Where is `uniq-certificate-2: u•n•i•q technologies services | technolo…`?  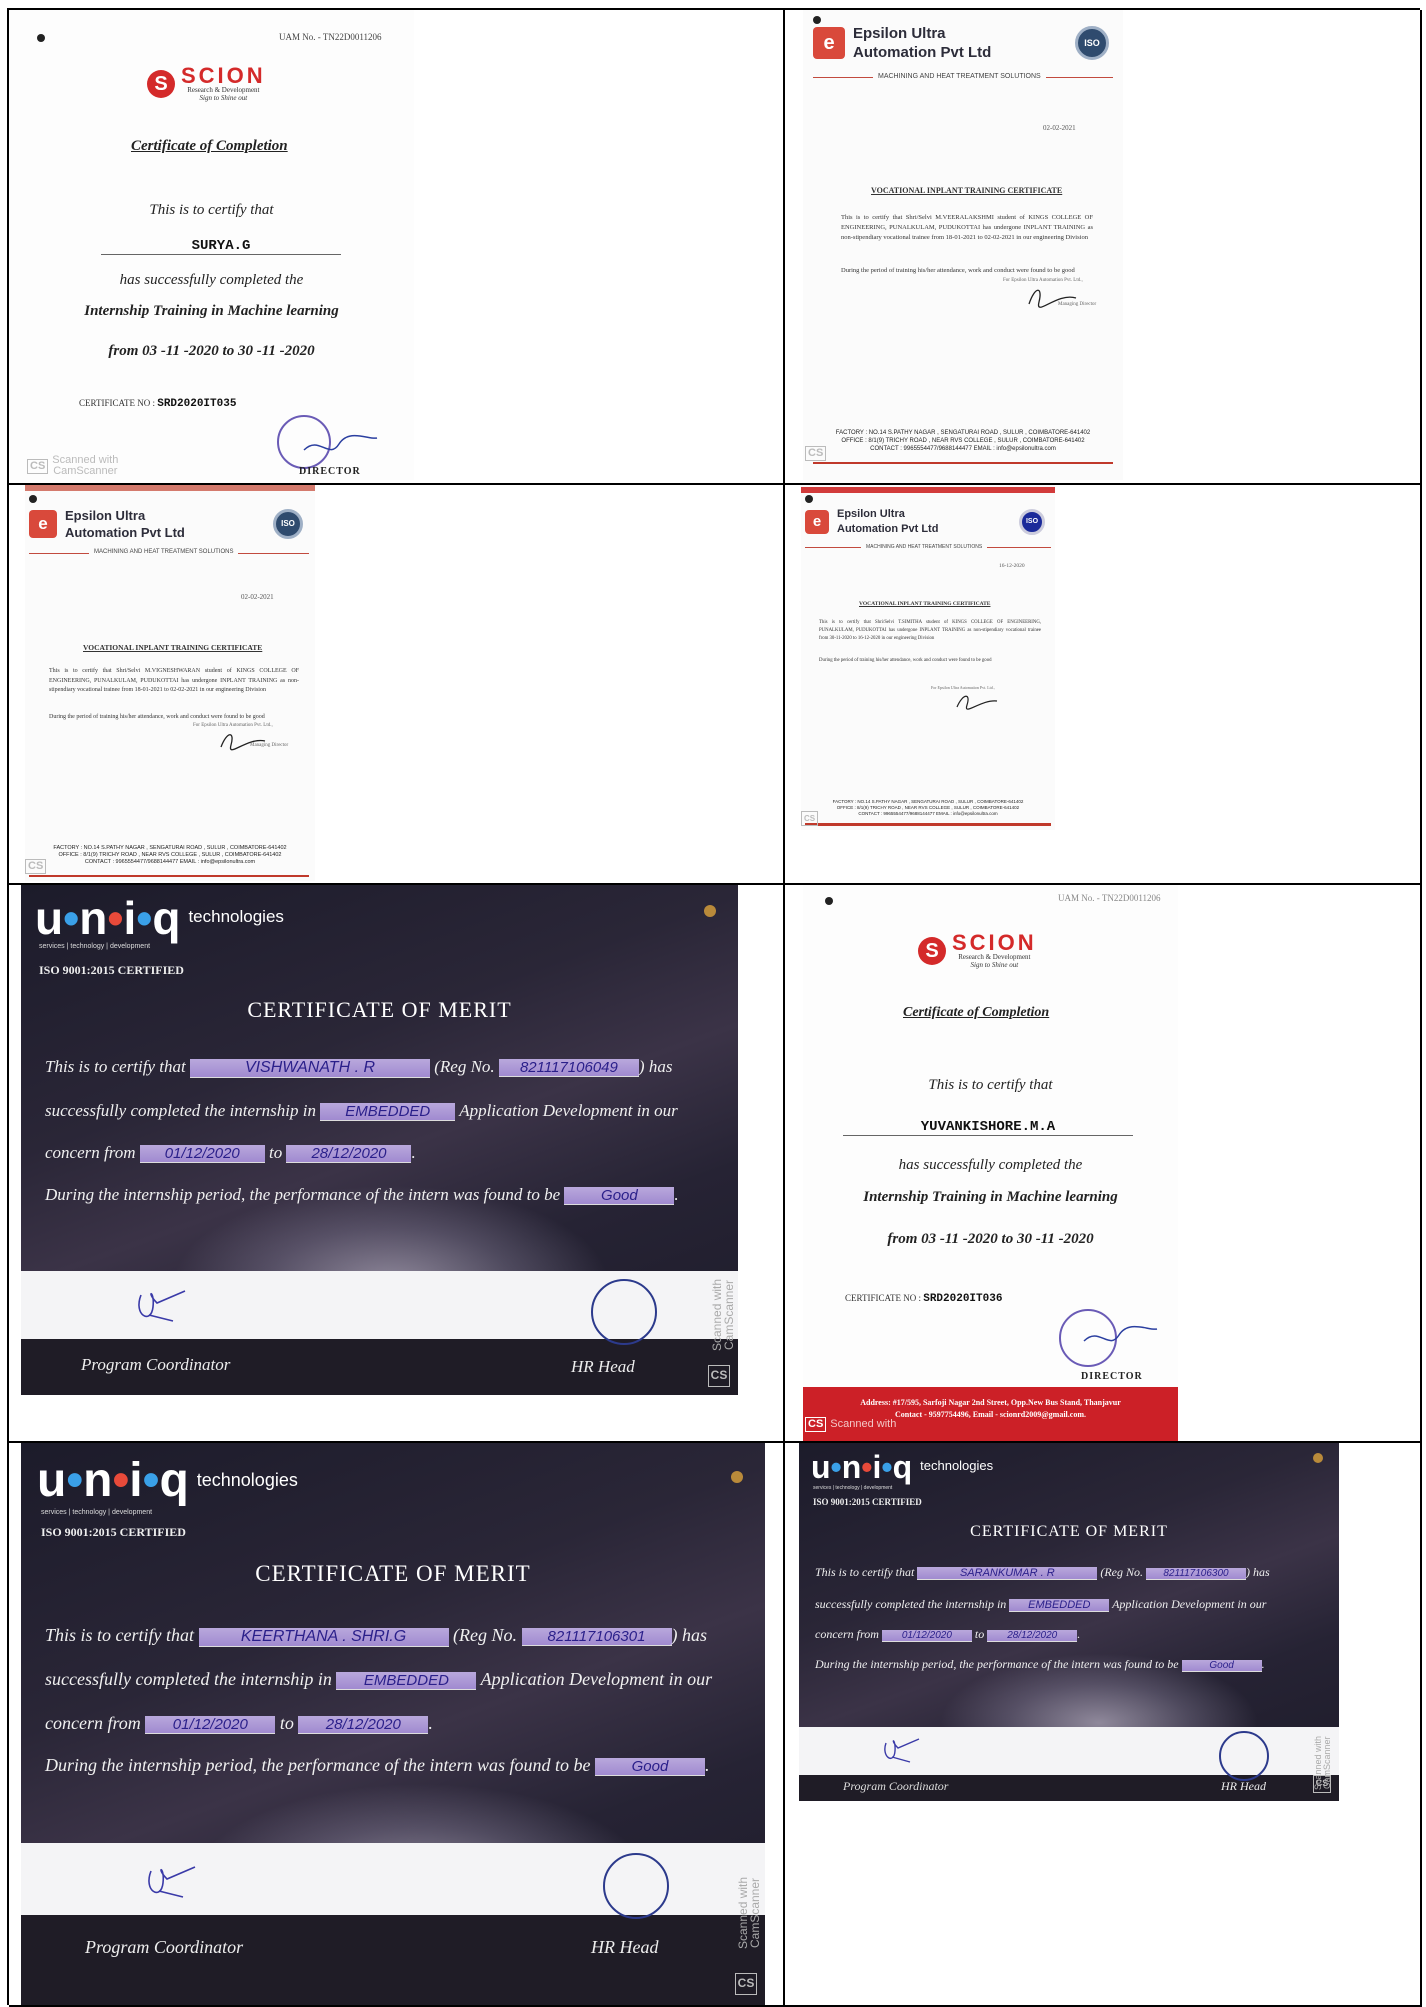 uniq-certificate-2: u•n•i•q technologies services | technolo… is located at coordinates (393, 1724).